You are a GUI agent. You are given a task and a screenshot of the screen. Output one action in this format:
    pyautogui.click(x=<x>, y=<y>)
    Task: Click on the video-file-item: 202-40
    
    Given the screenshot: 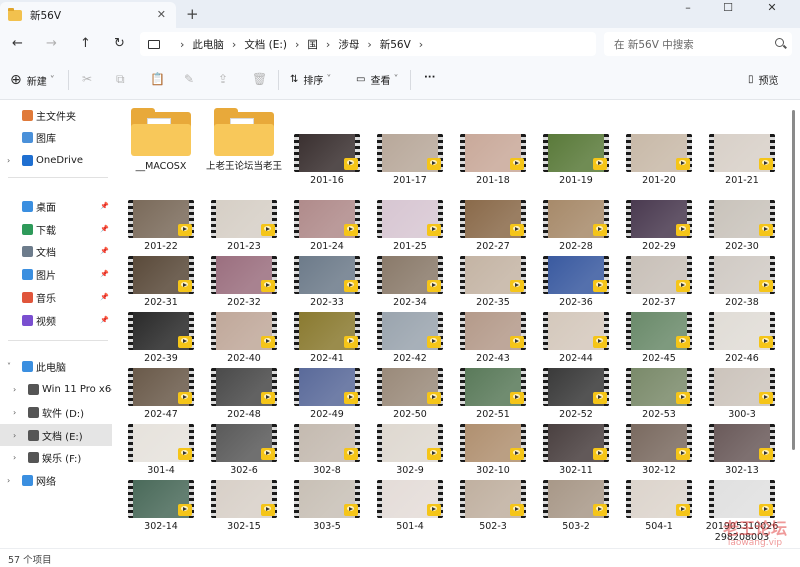 What is the action you would take?
    pyautogui.click(x=244, y=338)
    